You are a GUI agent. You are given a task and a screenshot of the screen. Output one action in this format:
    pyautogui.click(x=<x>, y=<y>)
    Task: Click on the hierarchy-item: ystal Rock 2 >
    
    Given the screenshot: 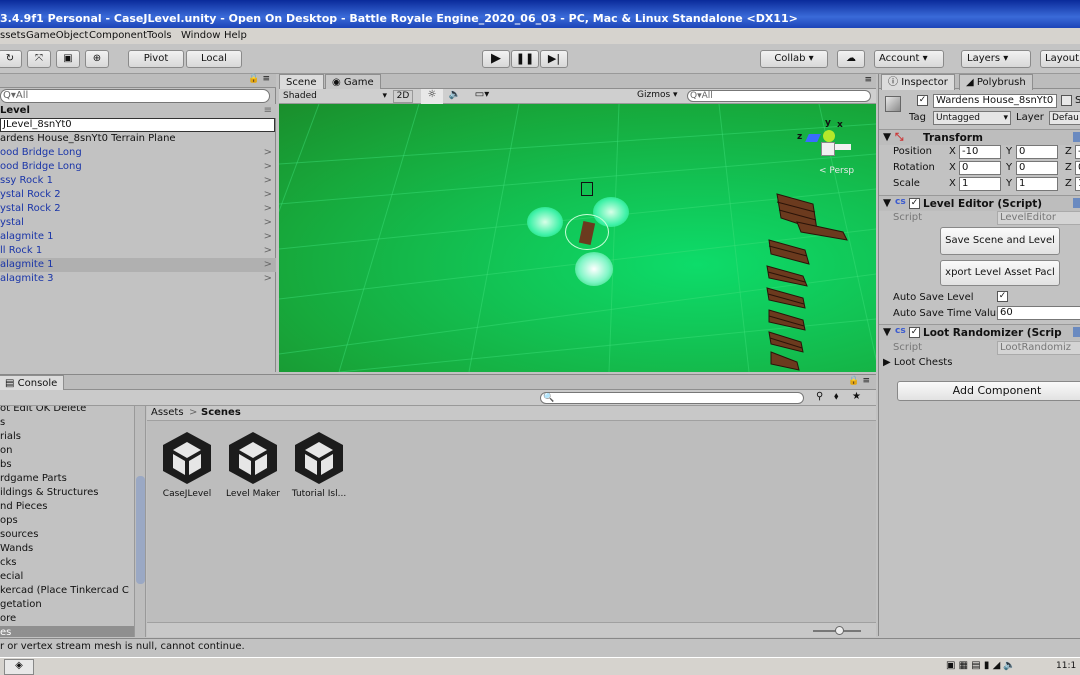 What is the action you would take?
    pyautogui.click(x=138, y=209)
    